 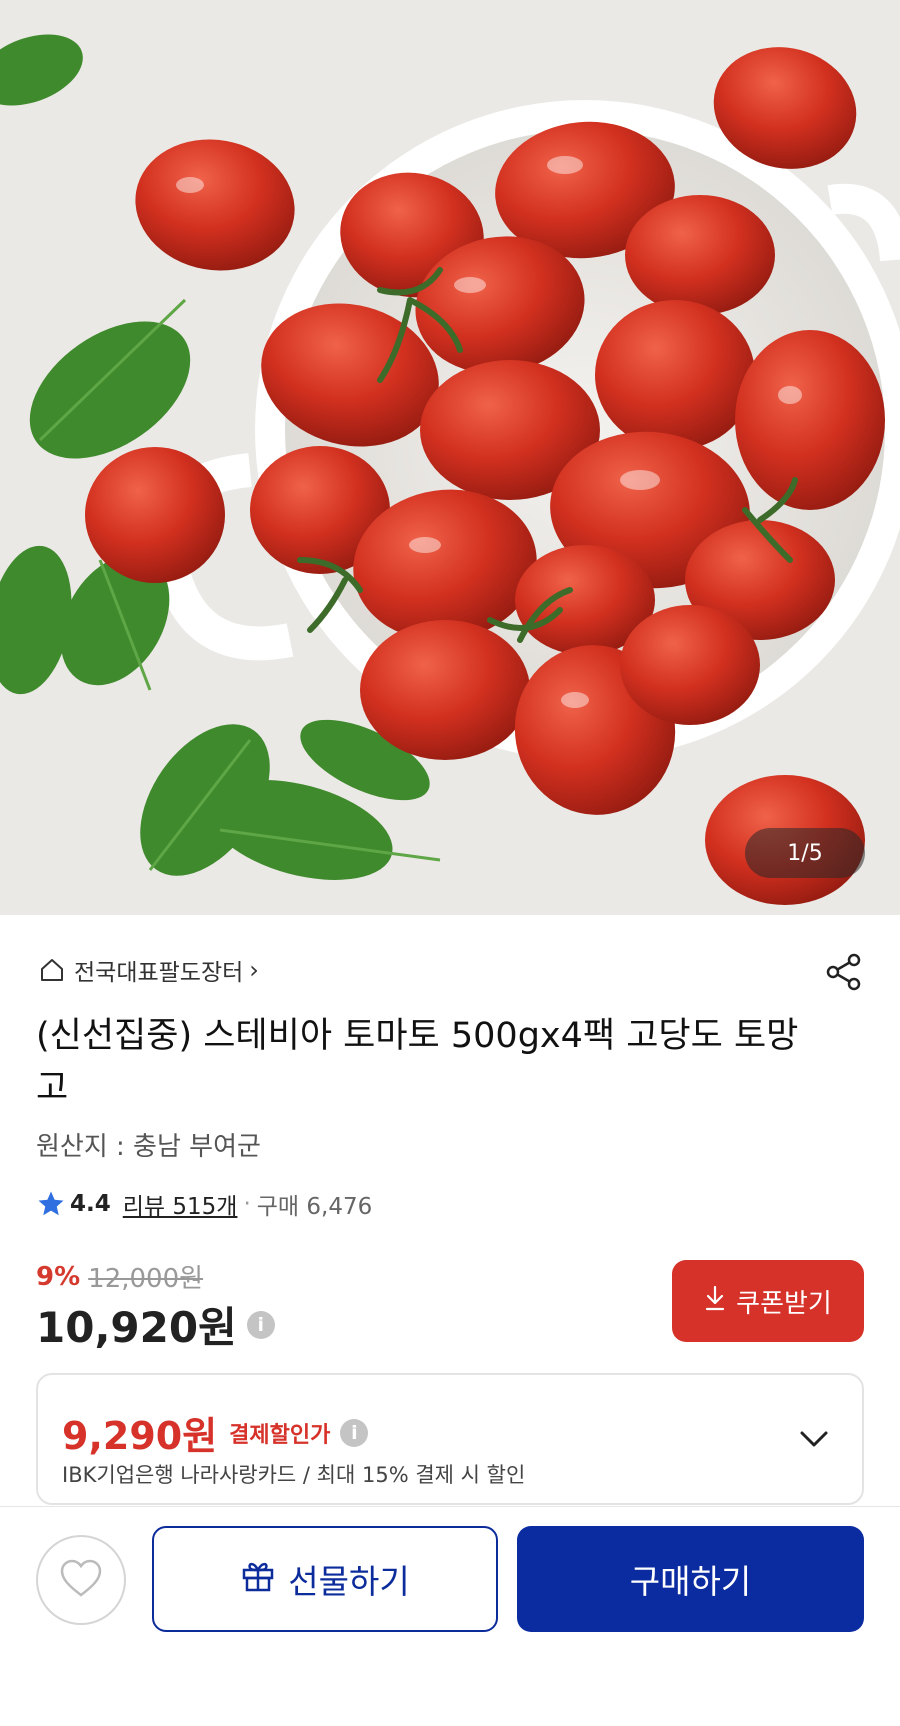 I want to click on review-count-link: 리뷰 515개, so click(x=180, y=1204).